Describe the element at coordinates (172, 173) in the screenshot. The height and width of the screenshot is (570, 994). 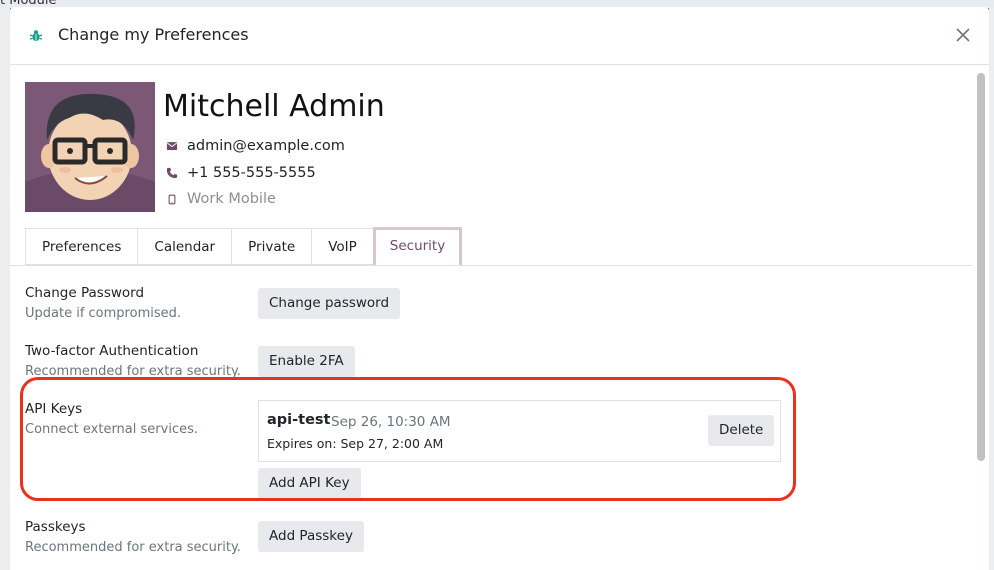
I see `phone-icon` at that location.